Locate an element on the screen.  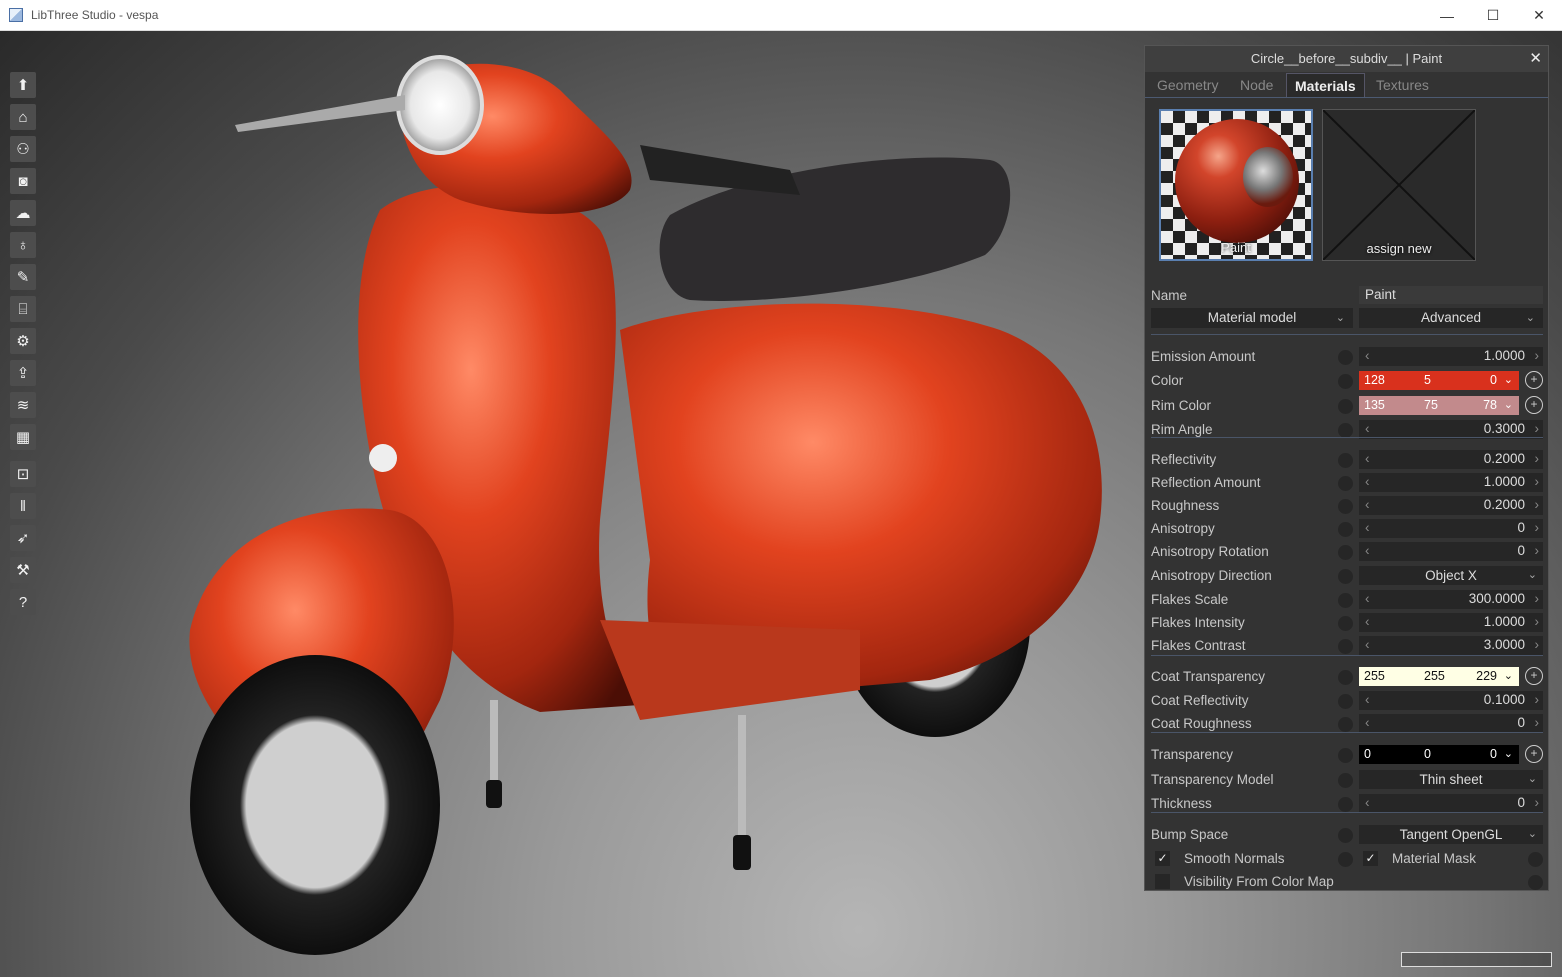
coat-transparency-keyframe-toggle is located at coordinates (1345, 677).